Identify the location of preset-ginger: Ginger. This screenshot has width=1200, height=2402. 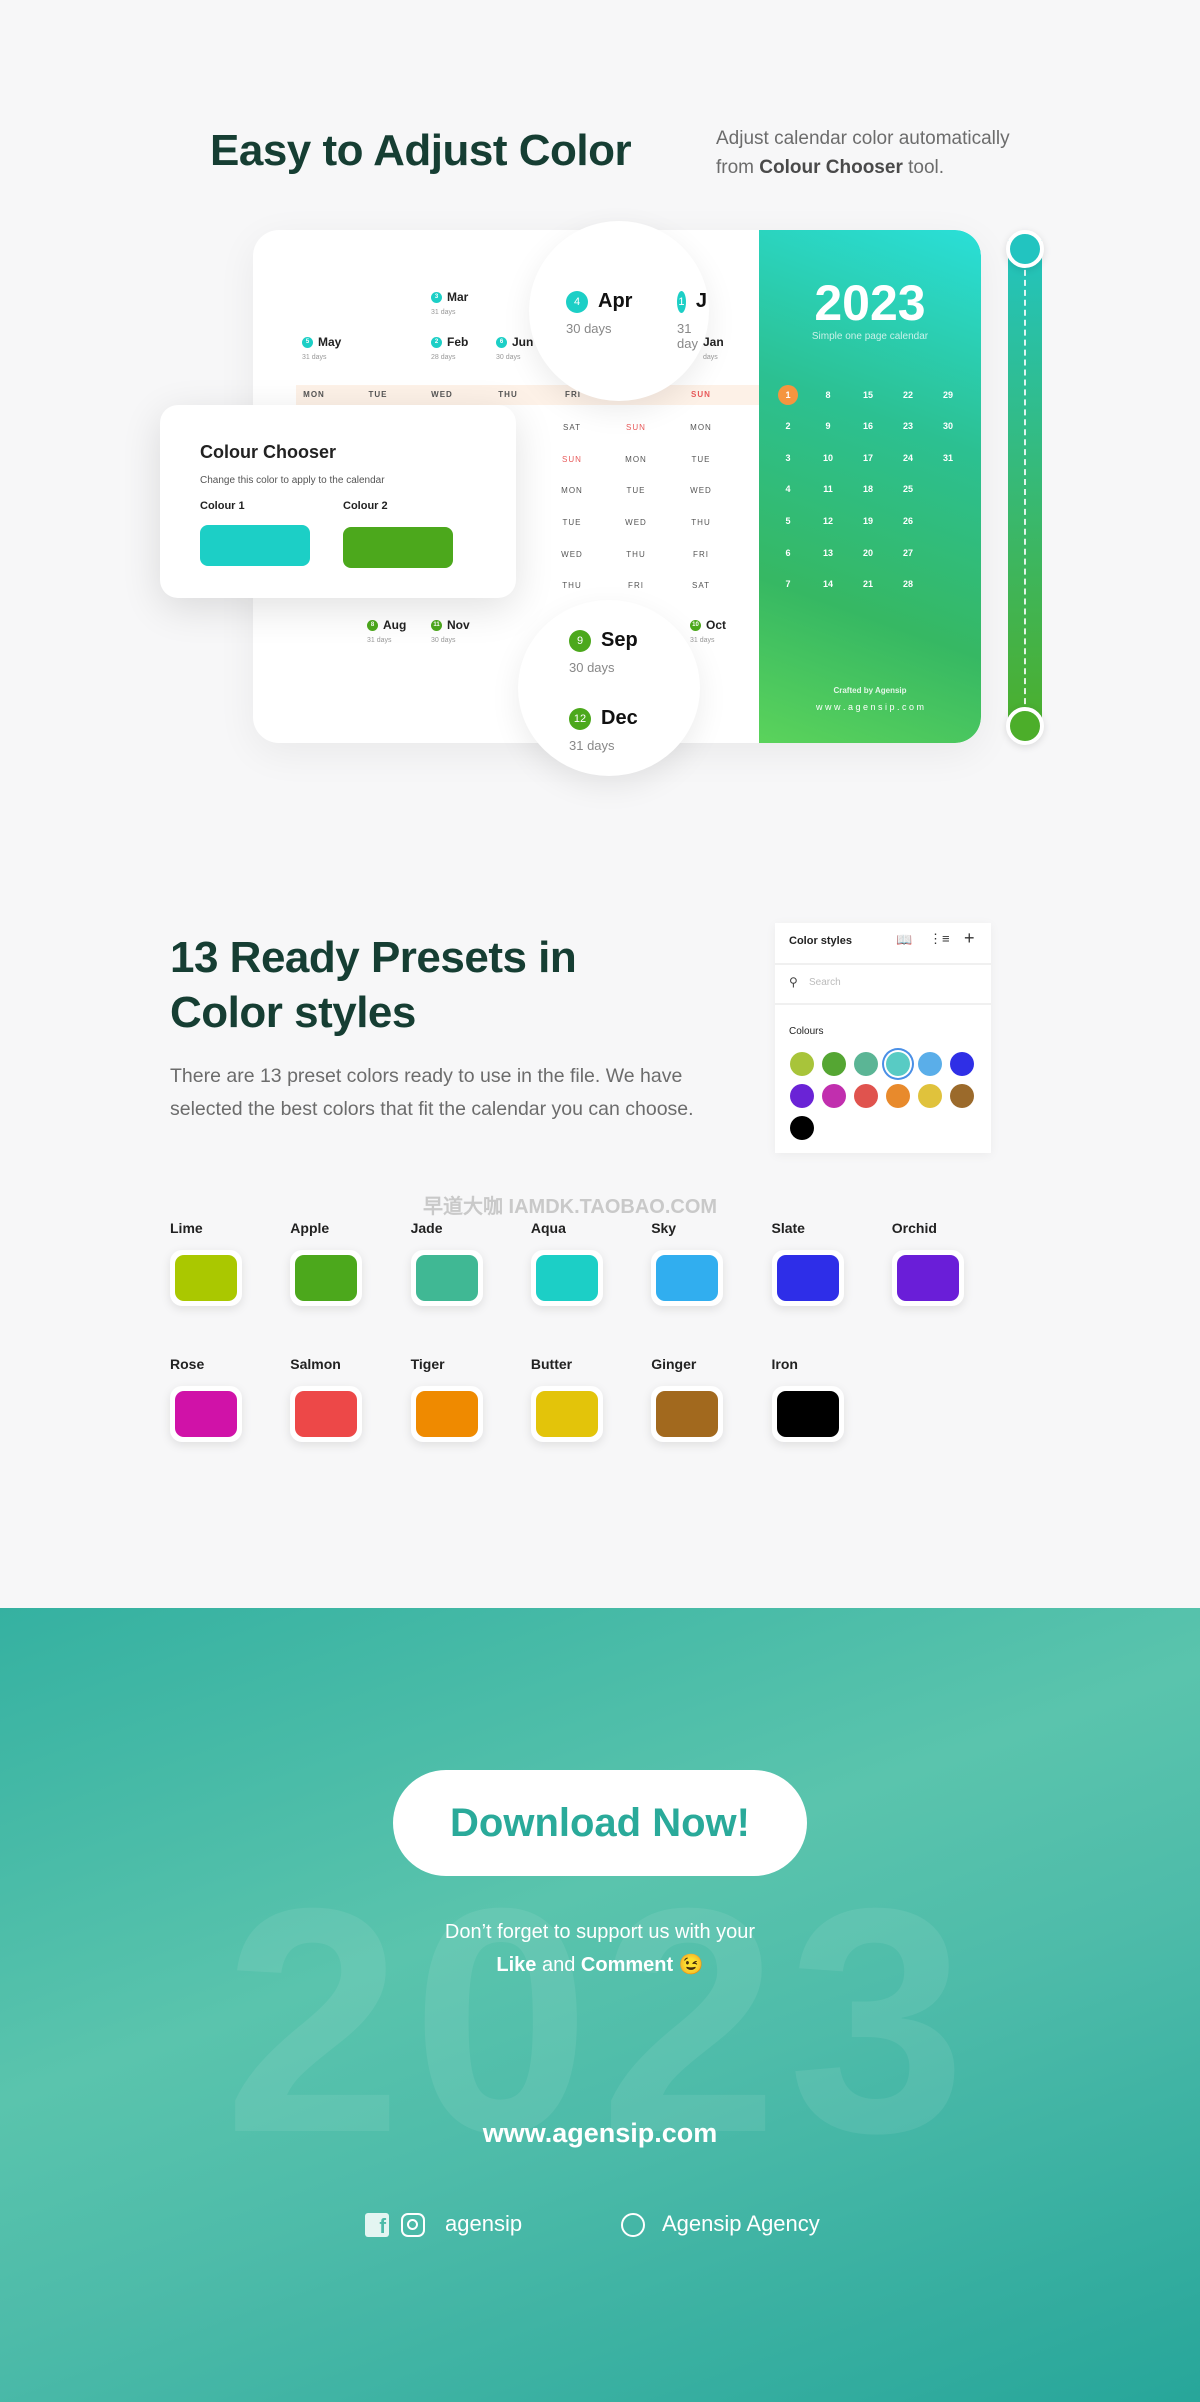
(687, 1399).